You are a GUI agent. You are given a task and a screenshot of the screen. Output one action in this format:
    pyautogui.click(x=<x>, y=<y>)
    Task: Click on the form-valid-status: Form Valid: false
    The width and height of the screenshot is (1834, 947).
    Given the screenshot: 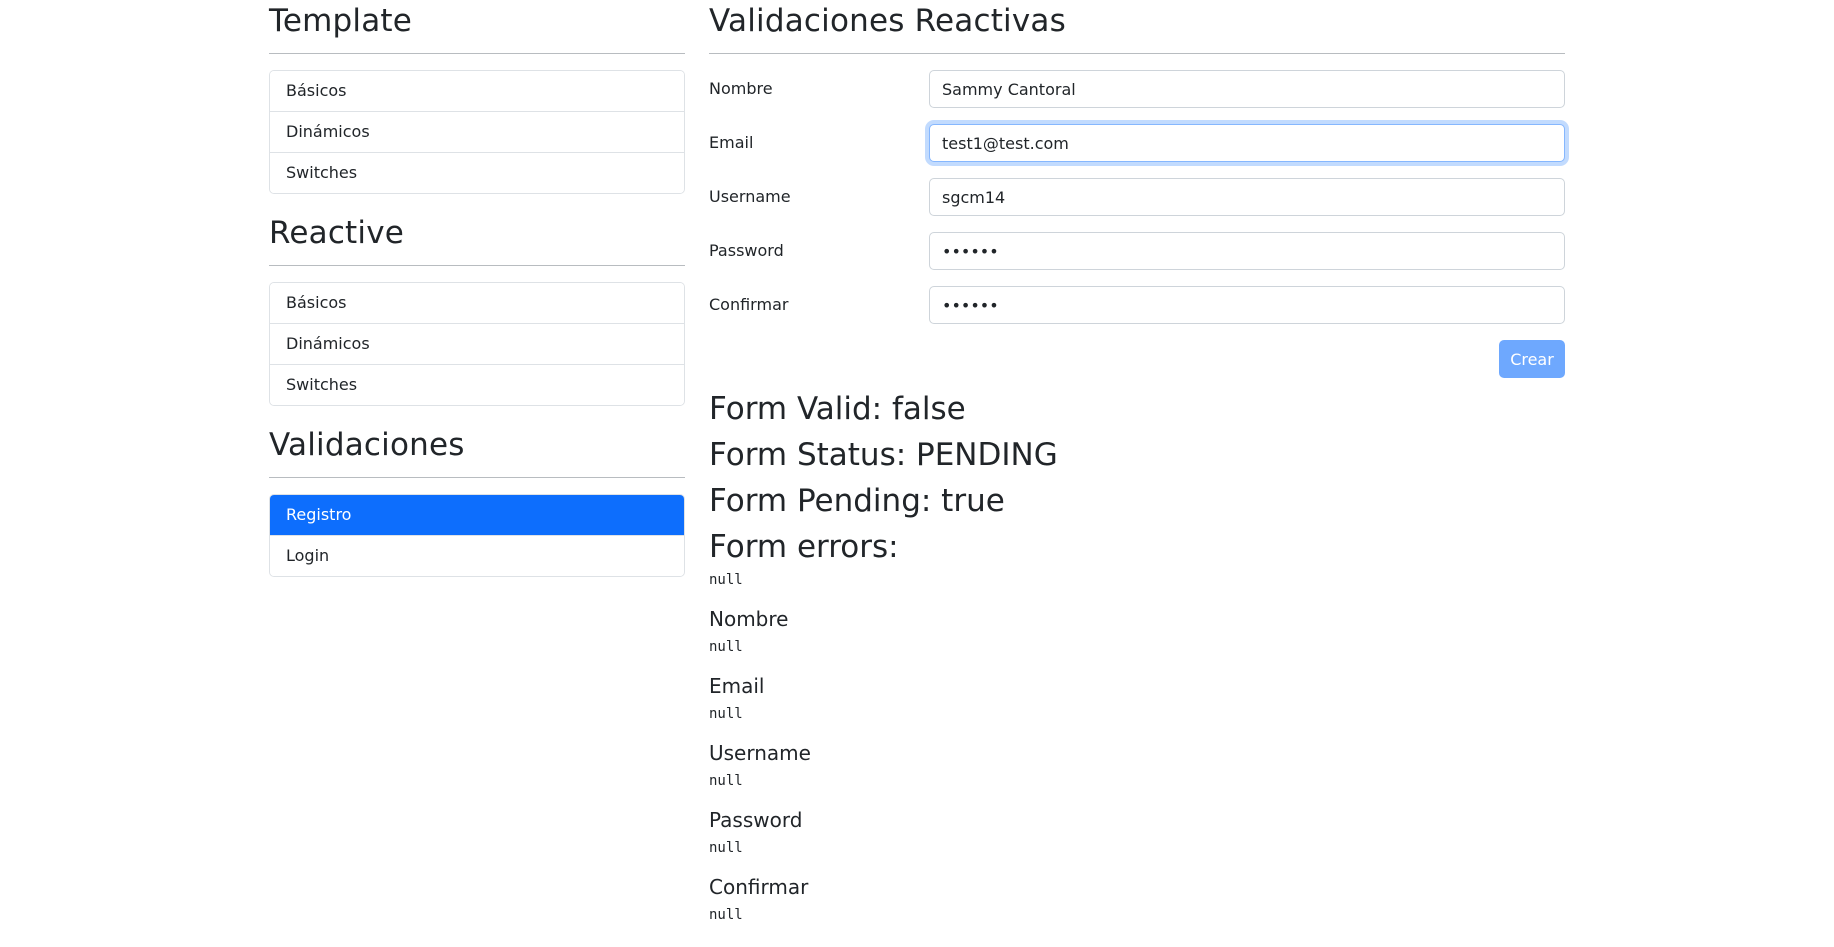 What is the action you would take?
    pyautogui.click(x=837, y=409)
    